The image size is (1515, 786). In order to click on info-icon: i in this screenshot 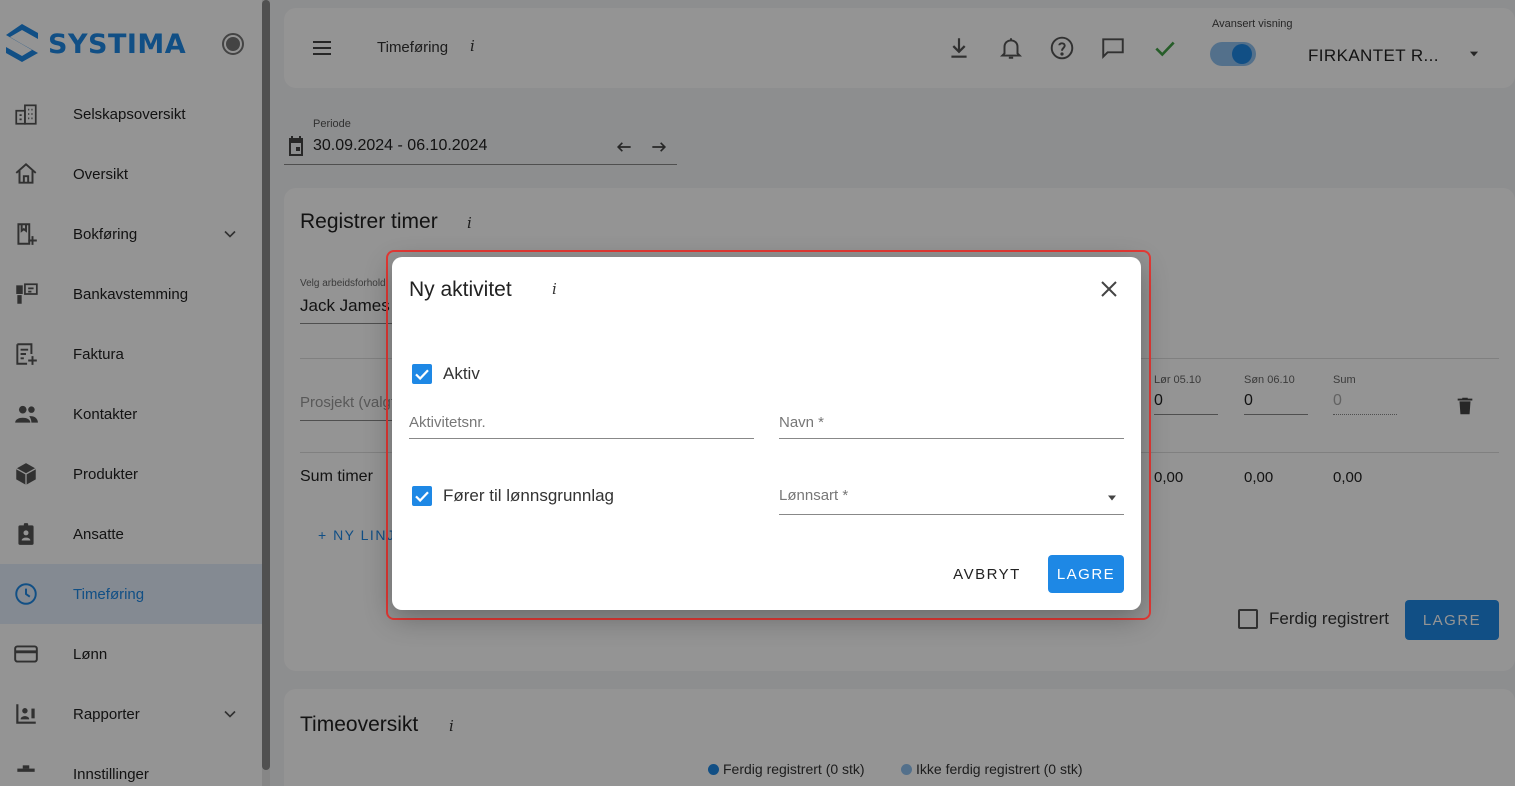, I will do `click(554, 289)`.